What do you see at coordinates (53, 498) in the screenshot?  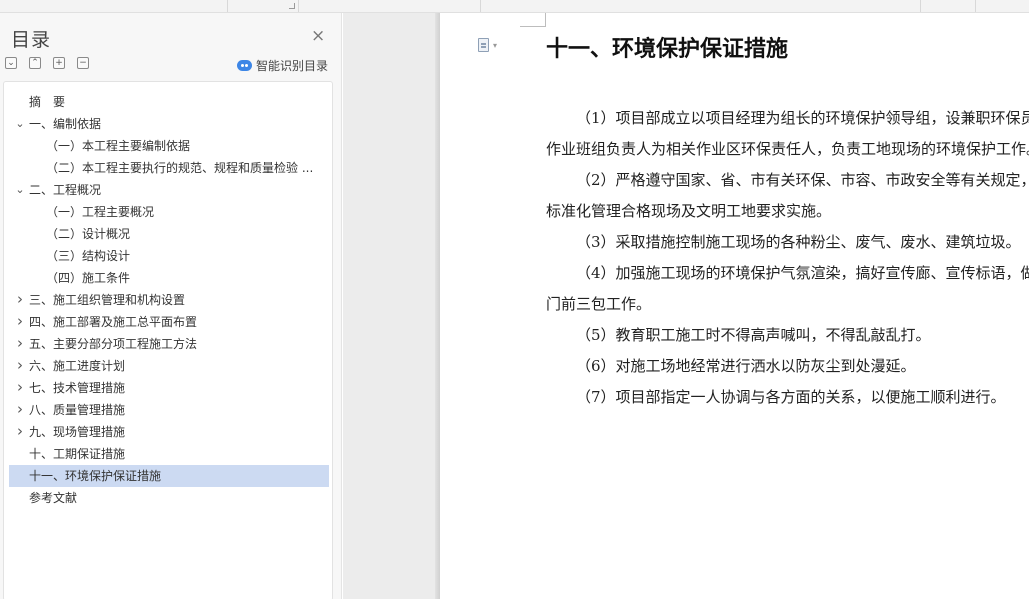 I see `toc-item-label: 参考文献` at bounding box center [53, 498].